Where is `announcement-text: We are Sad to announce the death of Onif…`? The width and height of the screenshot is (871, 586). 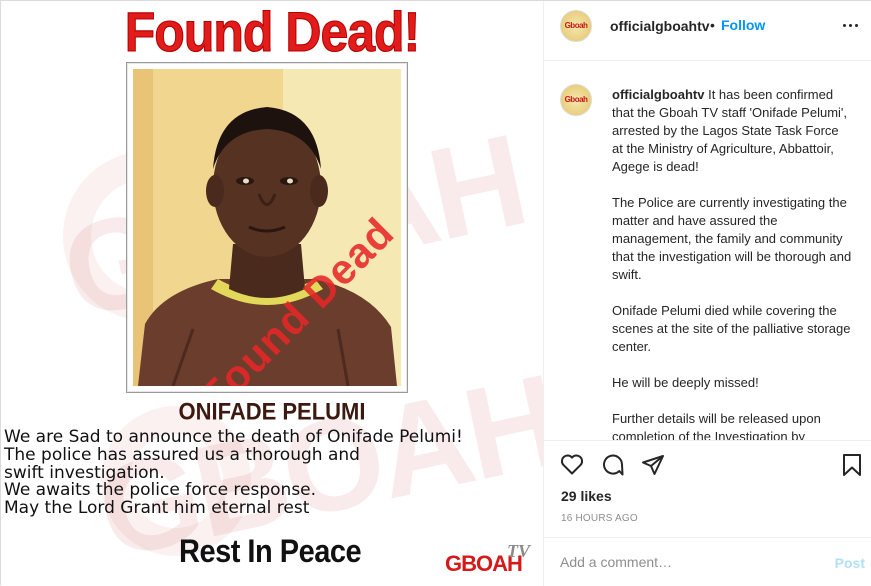 announcement-text: We are Sad to announce the death of Onif… is located at coordinates (271, 473).